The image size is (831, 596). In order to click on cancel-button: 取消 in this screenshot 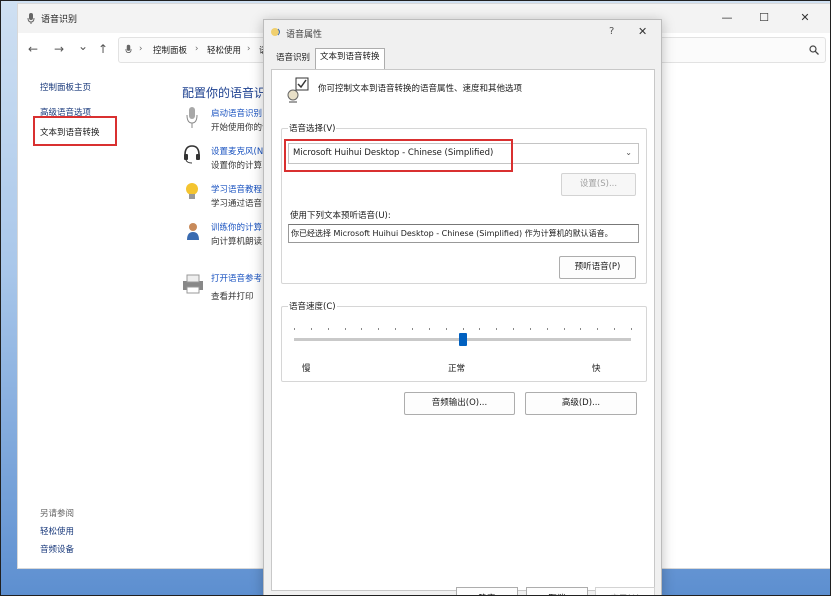, I will do `click(557, 591)`.